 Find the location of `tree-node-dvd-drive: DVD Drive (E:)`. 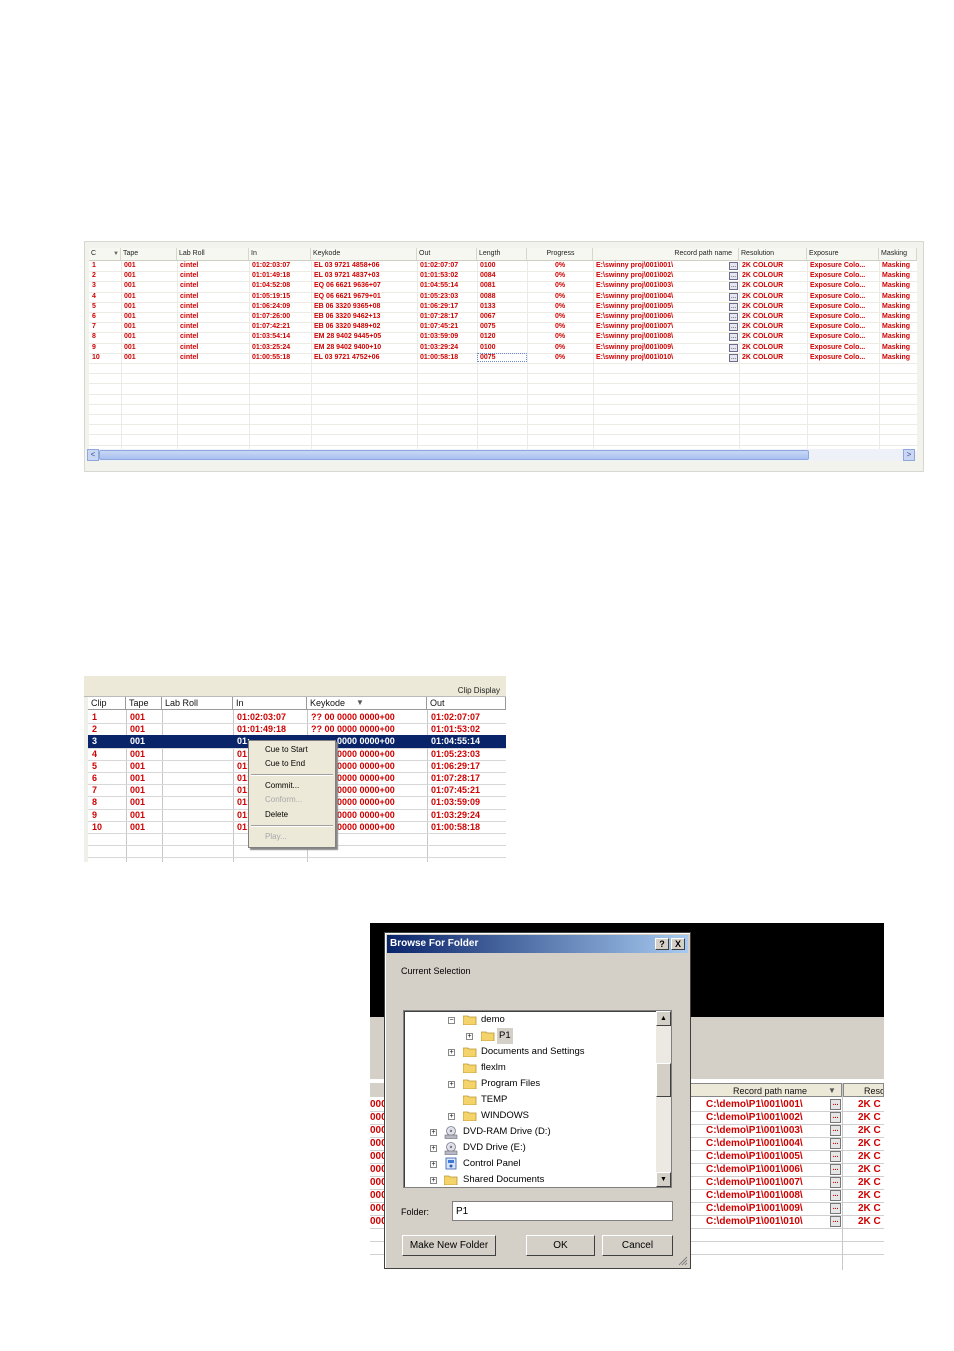

tree-node-dvd-drive: DVD Drive (E:) is located at coordinates (494, 1148).